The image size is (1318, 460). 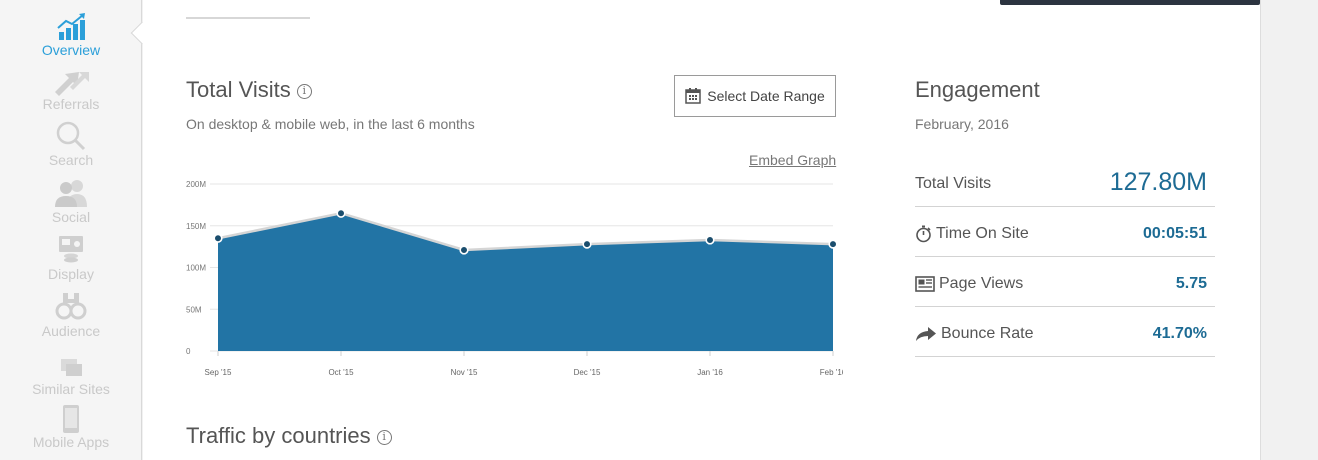 What do you see at coordinates (953, 183) in the screenshot?
I see `metric-label: Total Visits` at bounding box center [953, 183].